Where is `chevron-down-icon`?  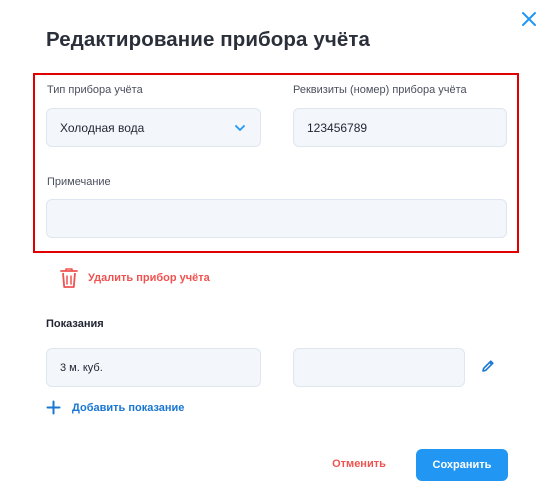 chevron-down-icon is located at coordinates (240, 128).